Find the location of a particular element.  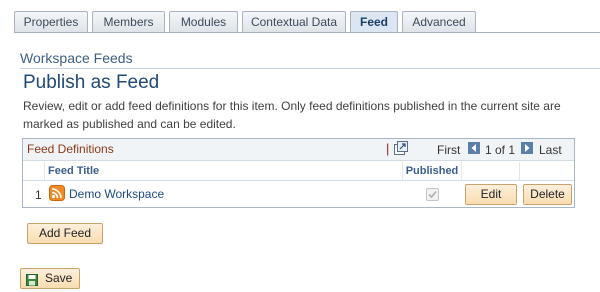

nav-first-link: First is located at coordinates (448, 150).